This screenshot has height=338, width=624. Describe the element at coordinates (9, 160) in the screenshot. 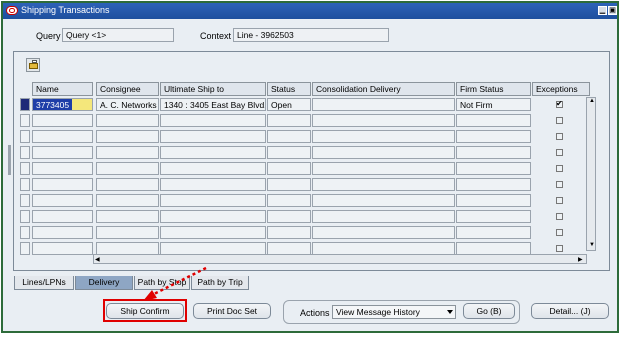

I see `resize-grip` at that location.